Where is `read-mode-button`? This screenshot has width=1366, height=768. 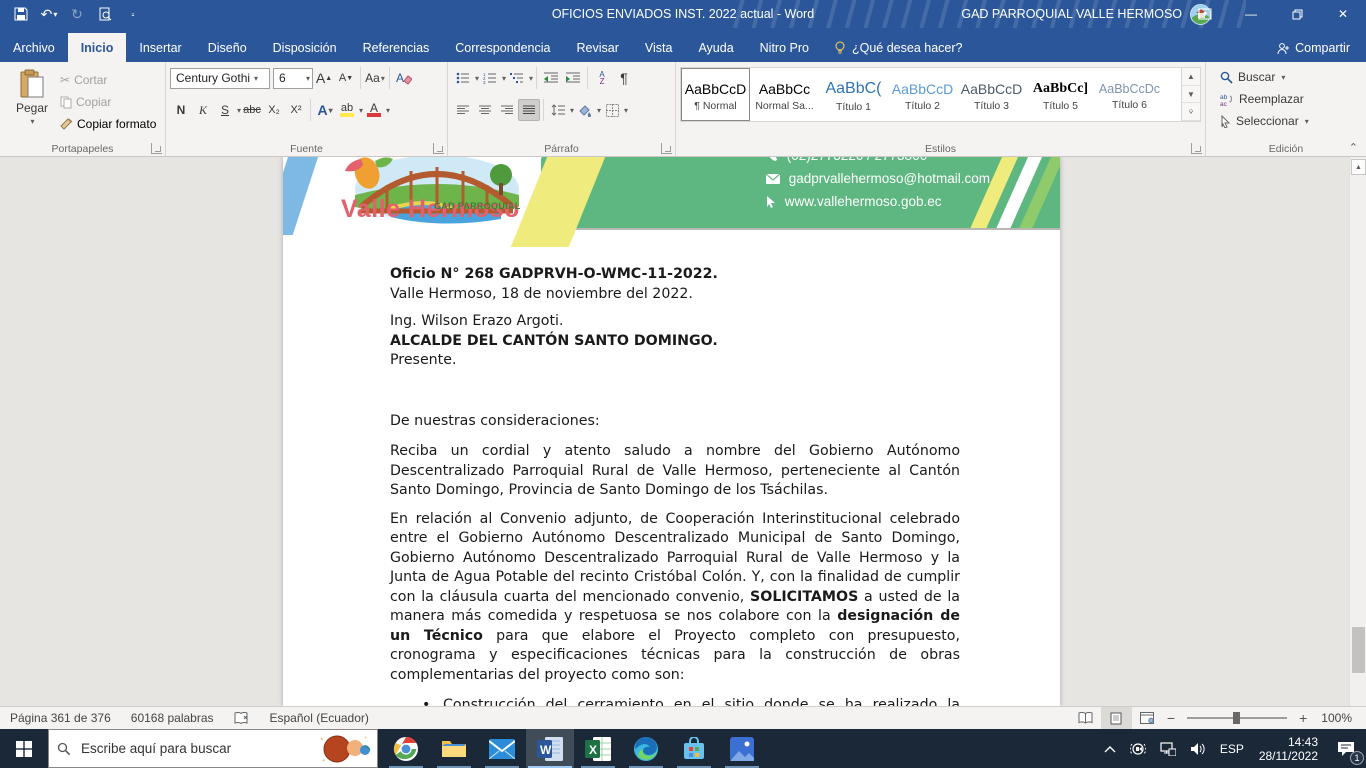
read-mode-button is located at coordinates (1085, 718).